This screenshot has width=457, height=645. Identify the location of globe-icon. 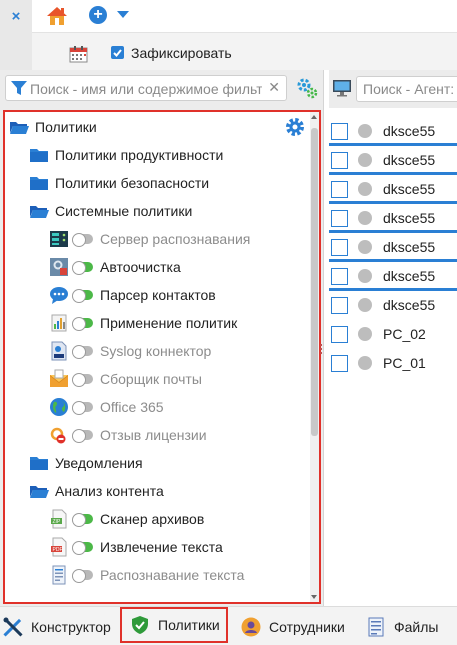
(59, 407).